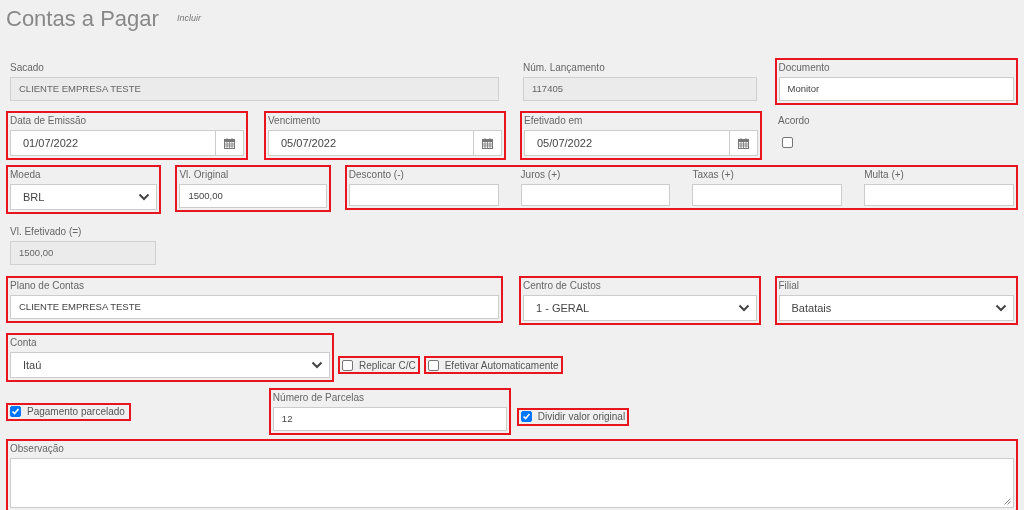 This screenshot has height=510, width=1024. I want to click on date-field: 01/07/2022, so click(127, 143).